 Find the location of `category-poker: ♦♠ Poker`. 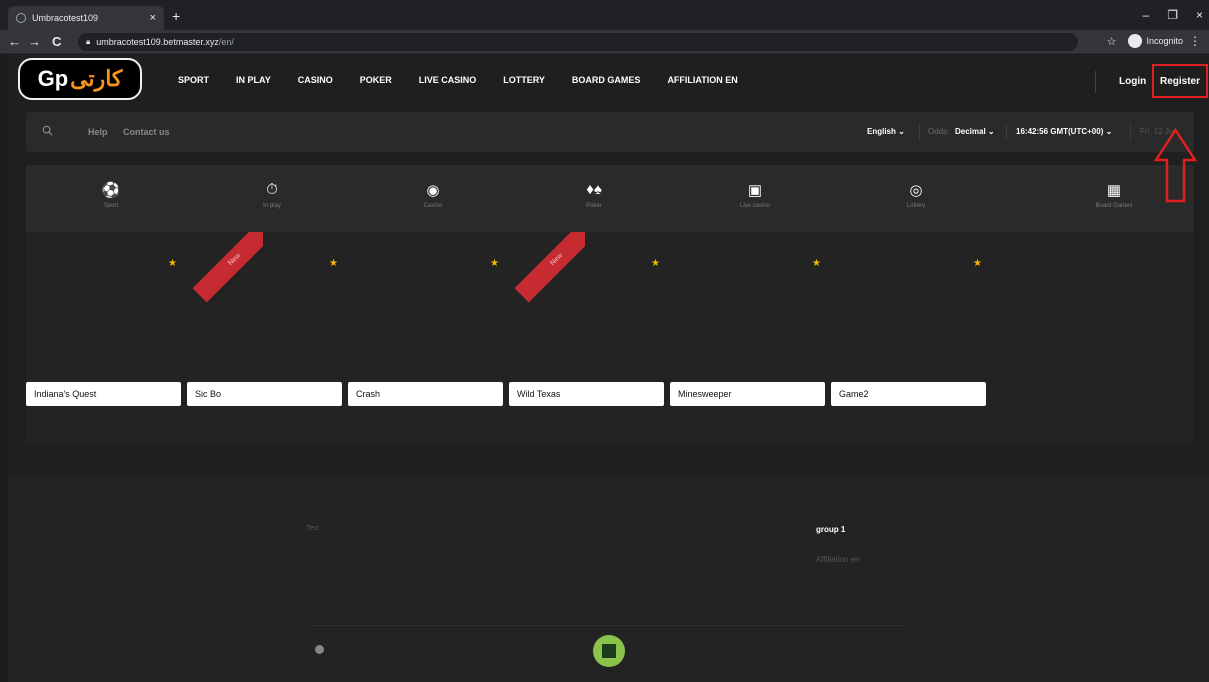

category-poker: ♦♠ Poker is located at coordinates (594, 195).